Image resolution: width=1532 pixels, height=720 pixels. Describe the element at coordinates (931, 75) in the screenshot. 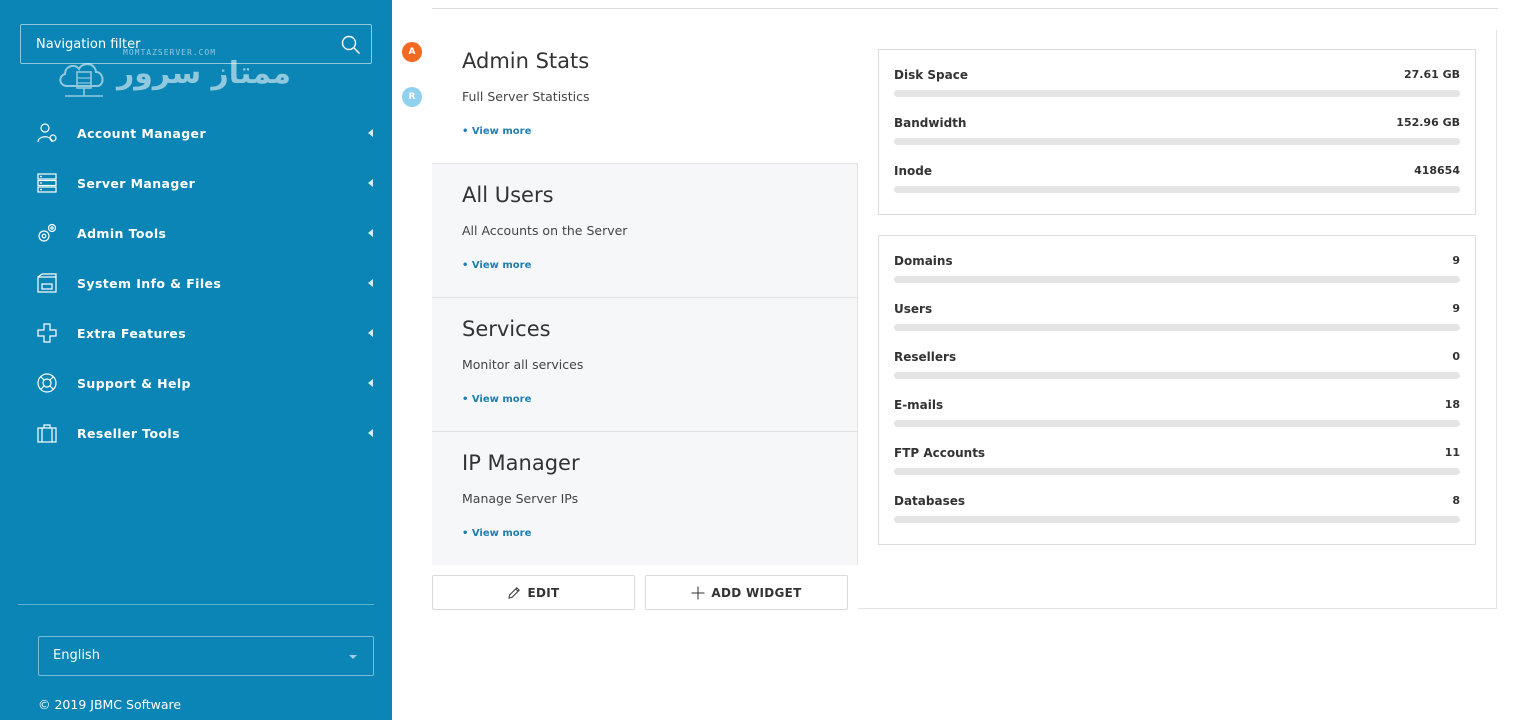

I see `stat-label-disk-space: Disk Space` at that location.